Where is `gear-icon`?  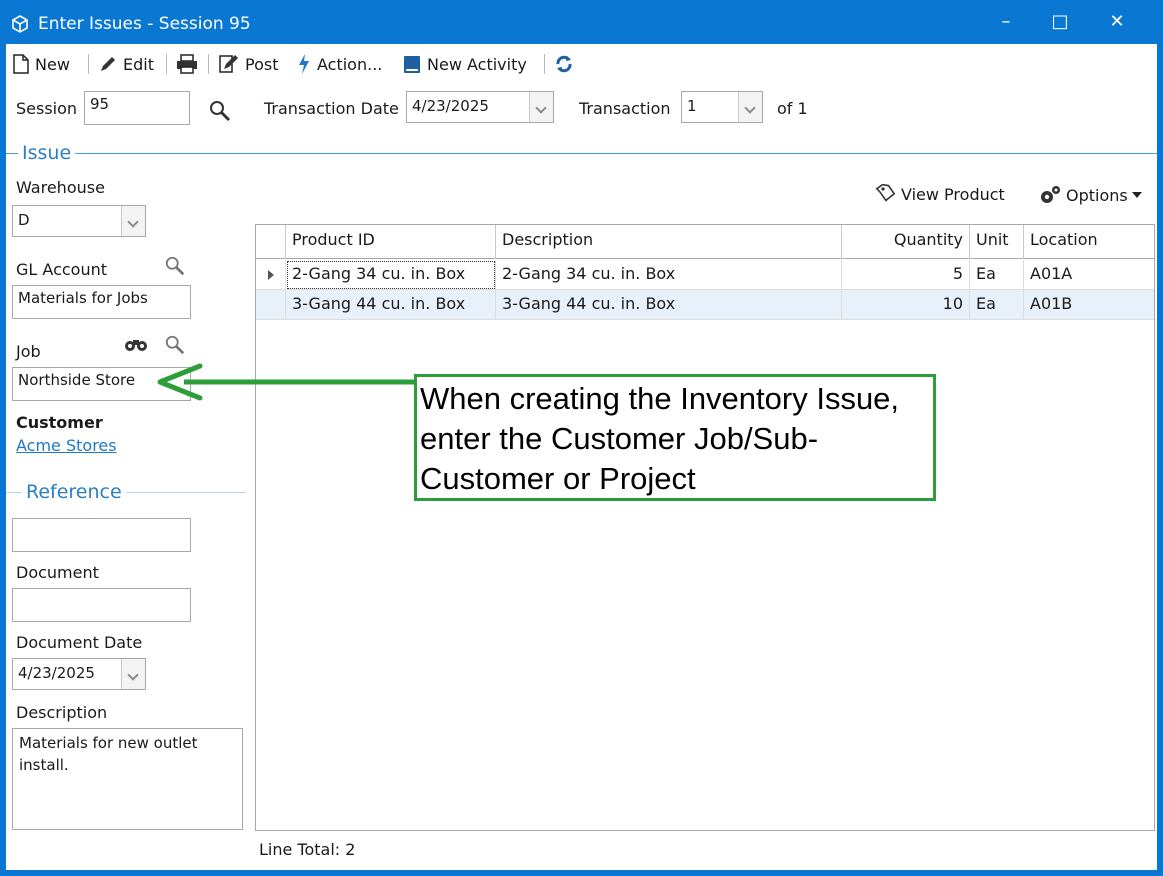 gear-icon is located at coordinates (1050, 194).